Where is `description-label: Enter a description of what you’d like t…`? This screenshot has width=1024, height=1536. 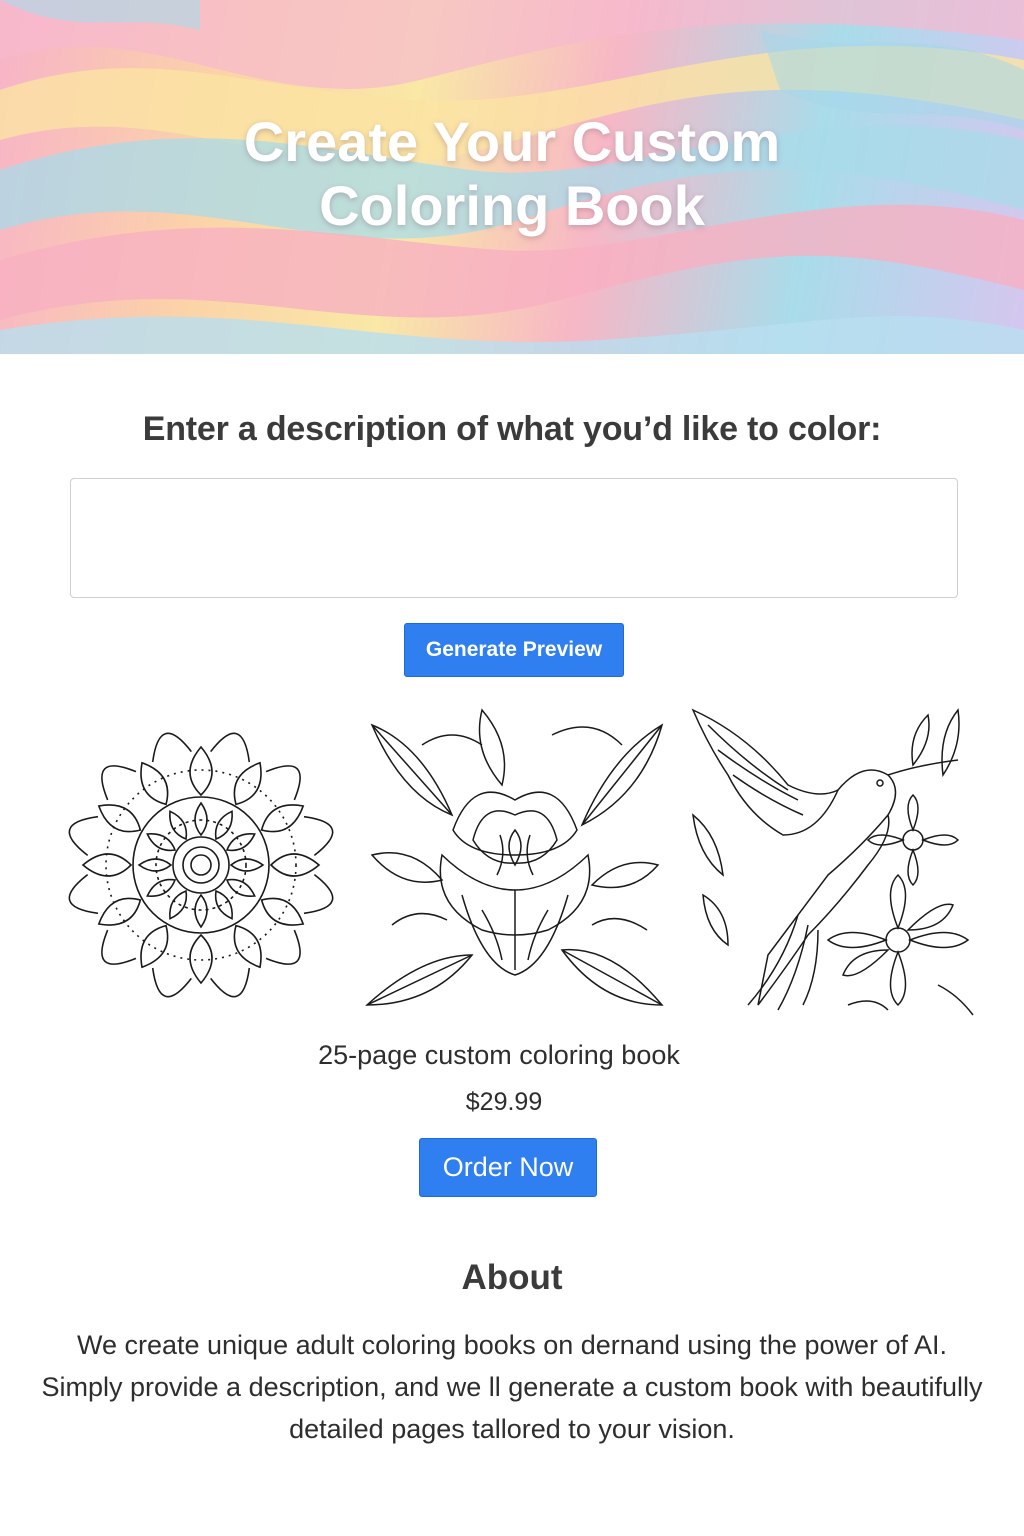 description-label: Enter a description of what you’d like t… is located at coordinates (512, 429).